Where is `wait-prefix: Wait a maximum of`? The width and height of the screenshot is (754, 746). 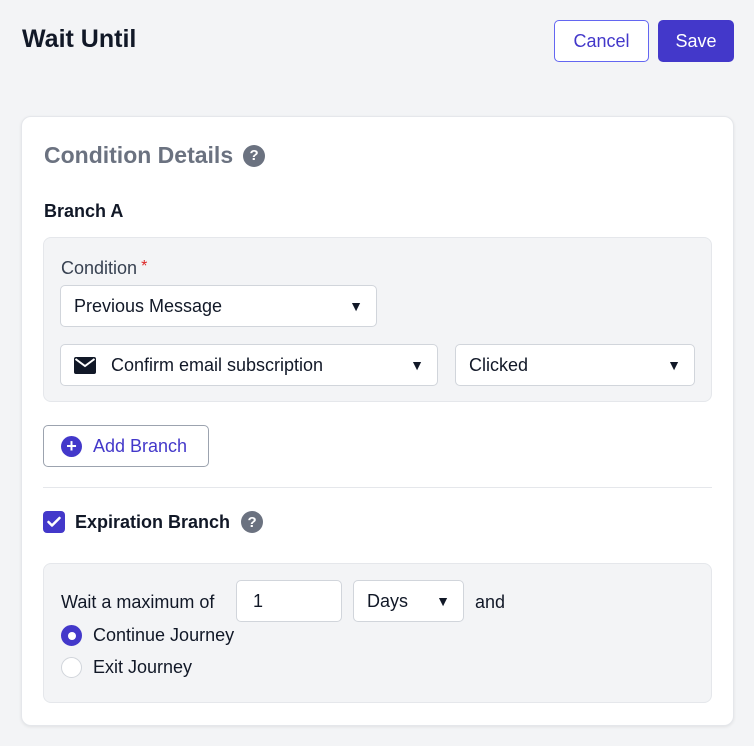
wait-prefix: Wait a maximum of is located at coordinates (138, 602).